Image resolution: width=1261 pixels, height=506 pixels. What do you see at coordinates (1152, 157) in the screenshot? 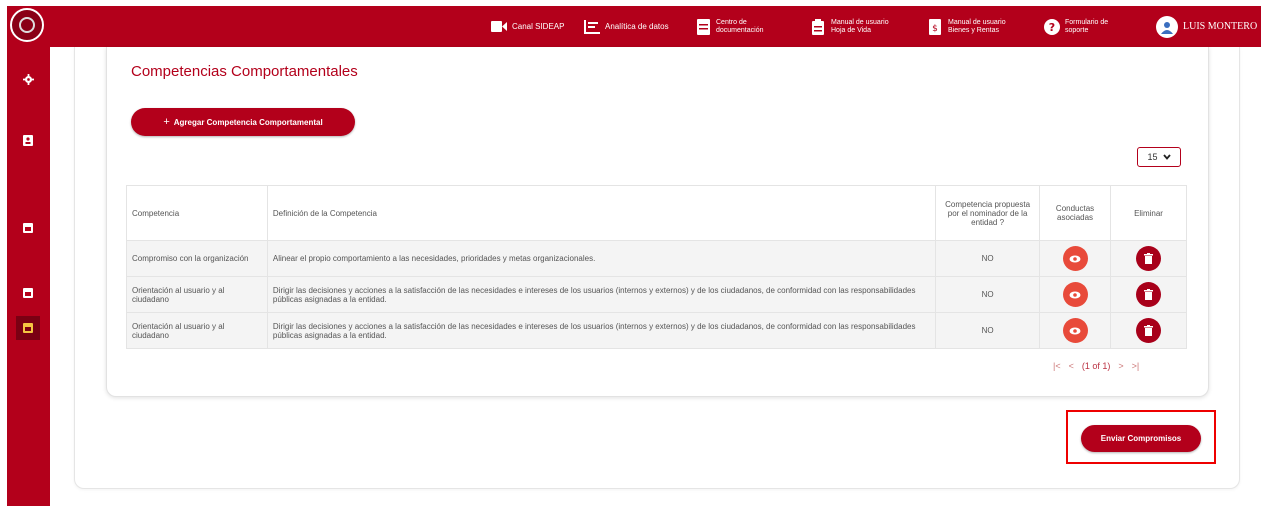
I see `page-size-value: 15` at bounding box center [1152, 157].